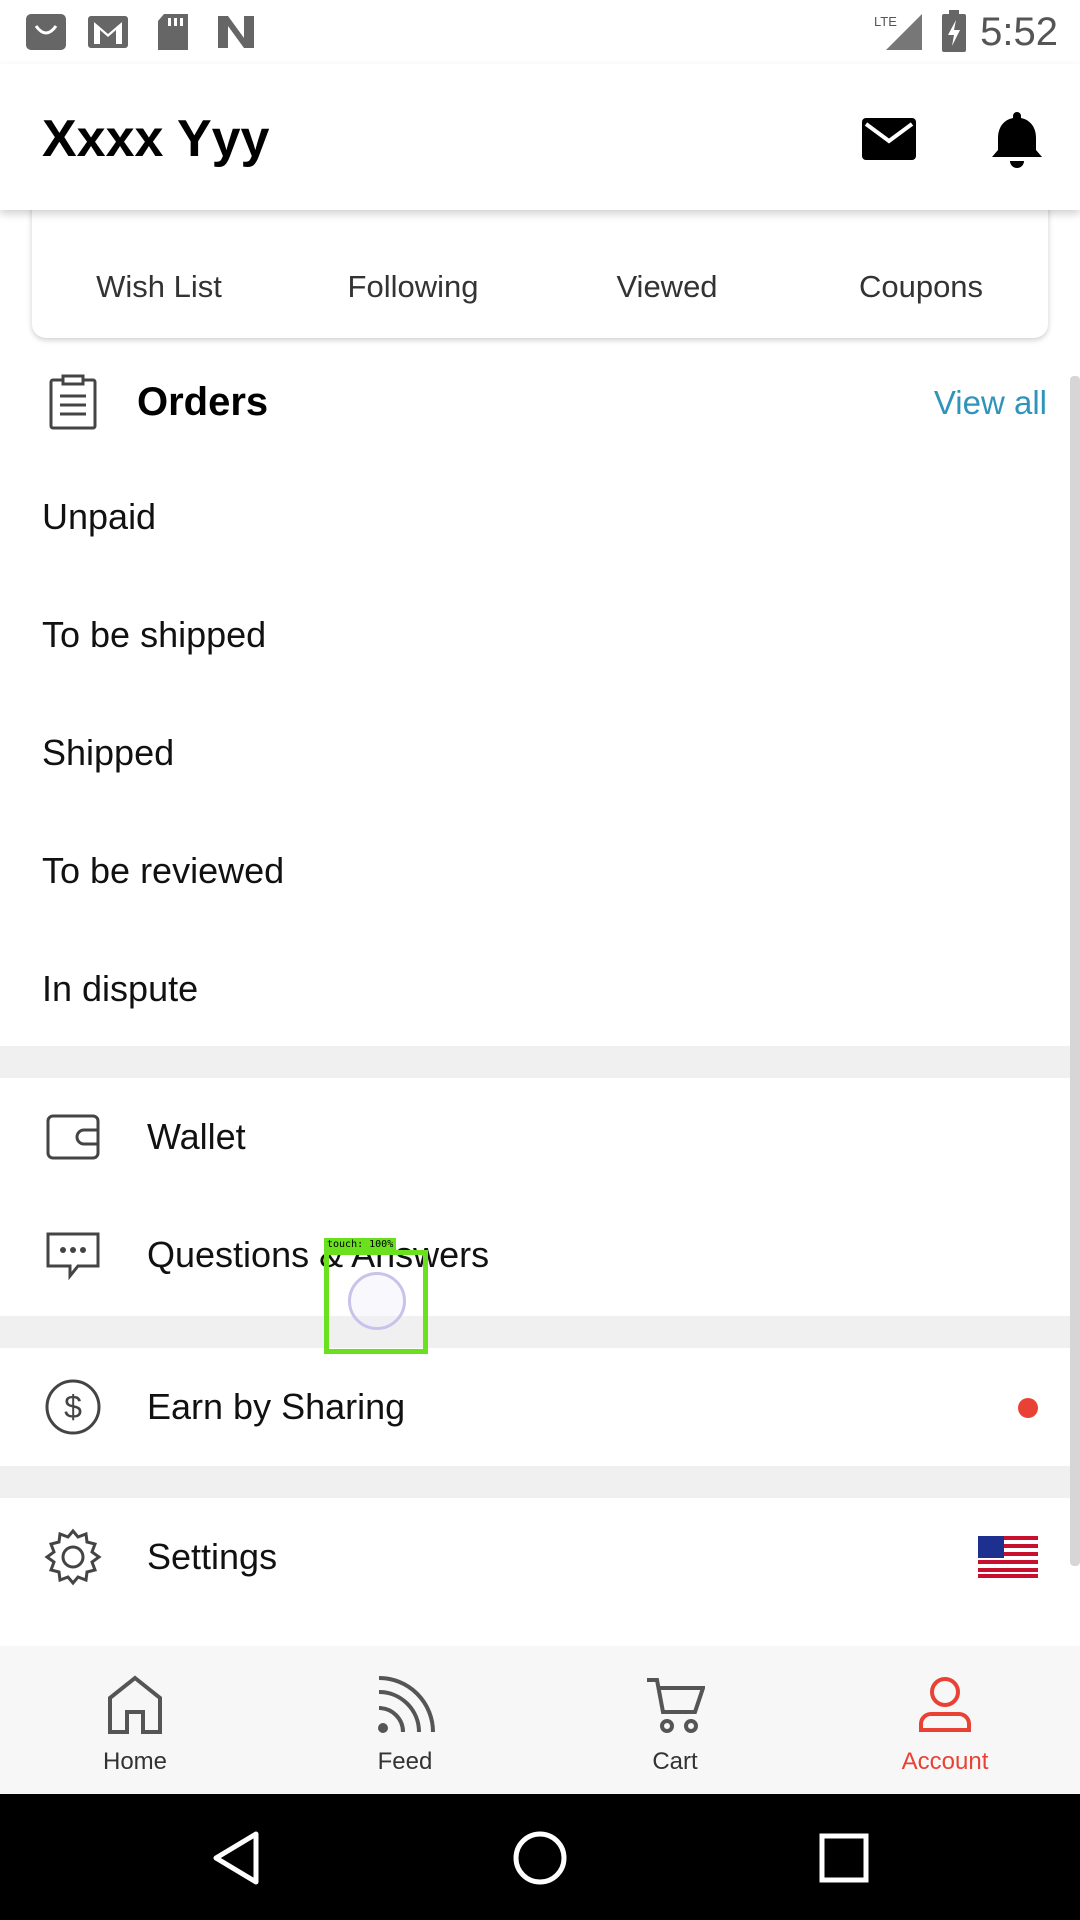 This screenshot has height=1920, width=1080. Describe the element at coordinates (99, 517) in the screenshot. I see `order-status-unpaid: Unpaid` at that location.